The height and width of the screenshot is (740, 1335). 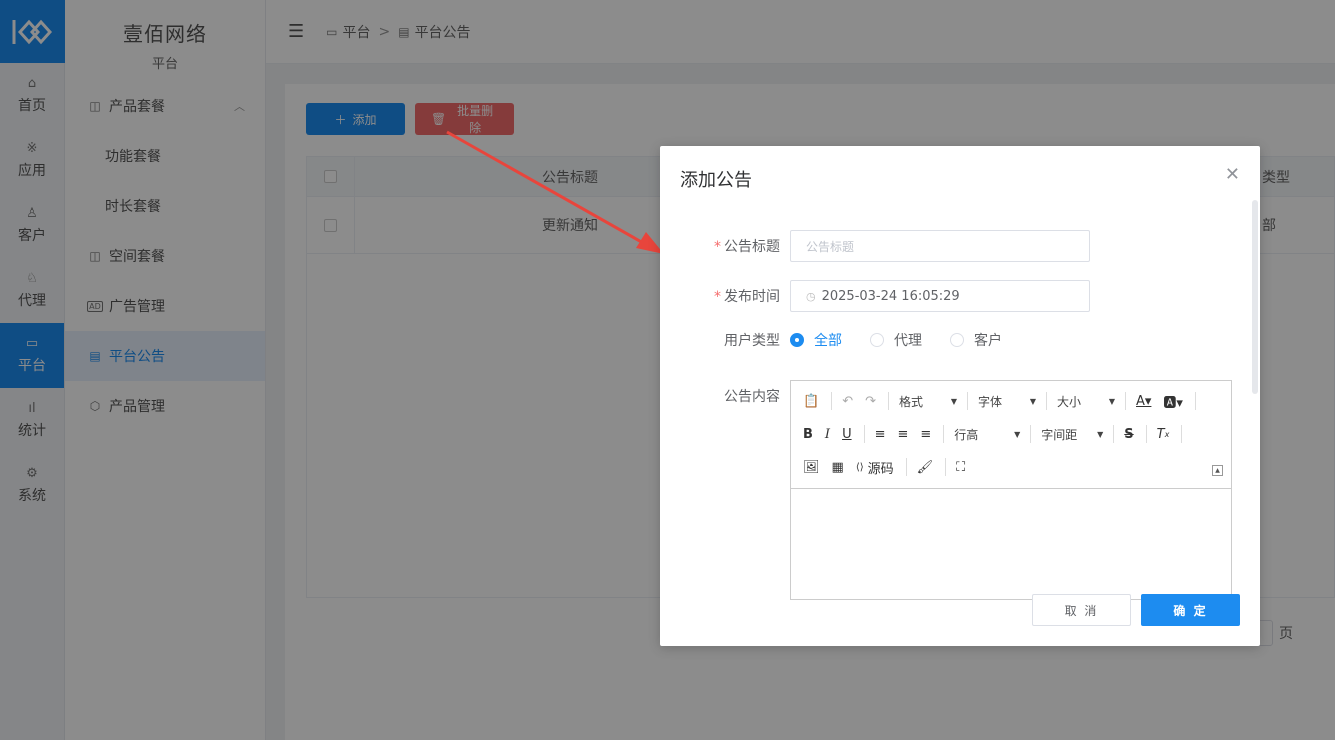 I want to click on code-icon: ⟨⟩, so click(x=859, y=467).